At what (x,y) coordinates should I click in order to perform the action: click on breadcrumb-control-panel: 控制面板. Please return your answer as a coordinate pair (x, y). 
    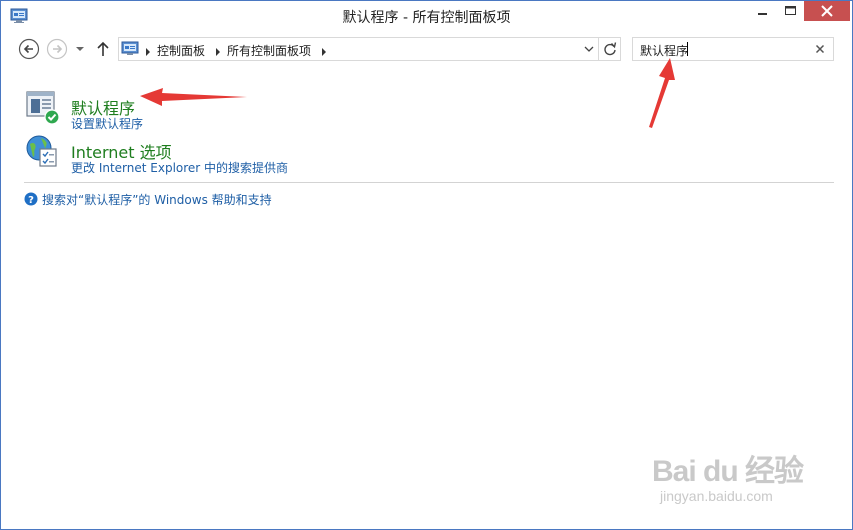
    Looking at the image, I should click on (181, 50).